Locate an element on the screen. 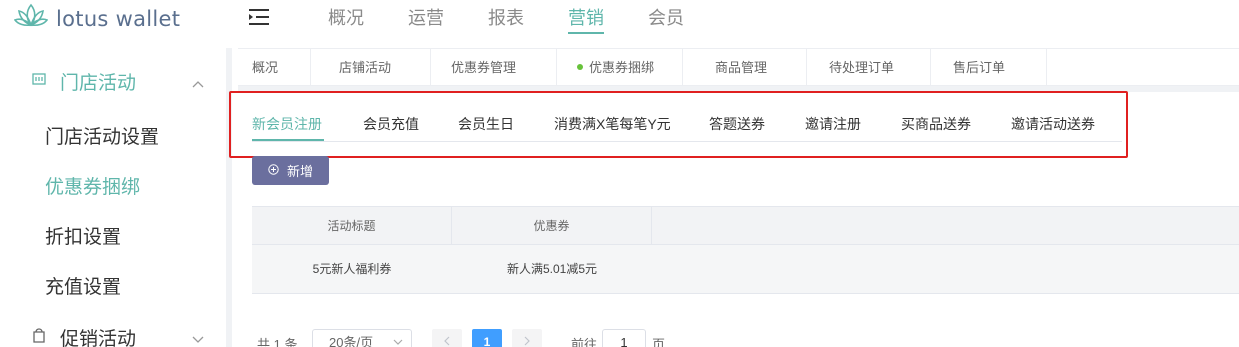 The height and width of the screenshot is (347, 1239). sidebar-group-store-activities: 门店活动 is located at coordinates (118, 81).